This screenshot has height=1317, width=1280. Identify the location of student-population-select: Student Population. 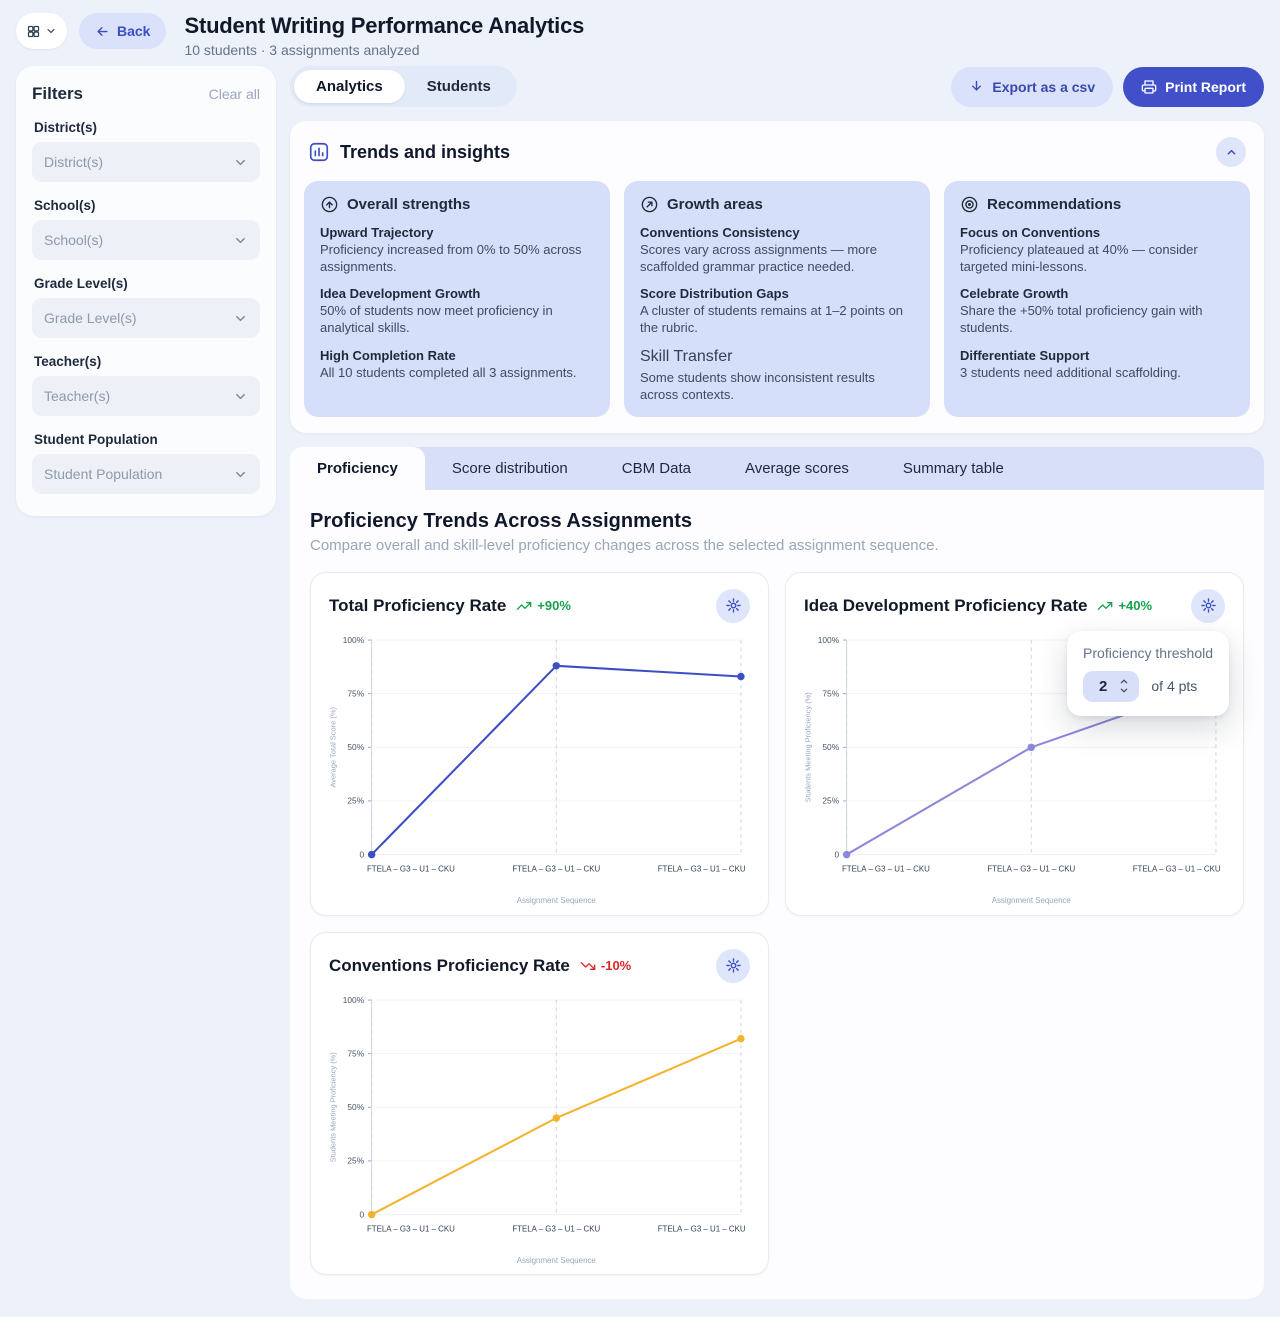
(146, 474).